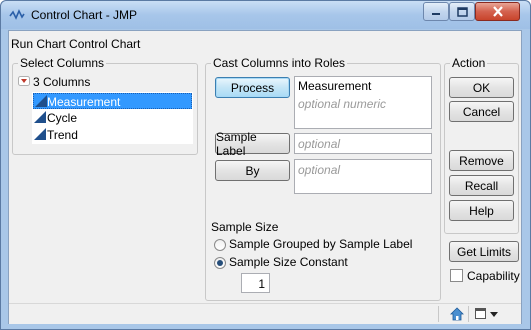  What do you see at coordinates (62, 82) in the screenshot?
I see `column-count-label: 3 Columns` at bounding box center [62, 82].